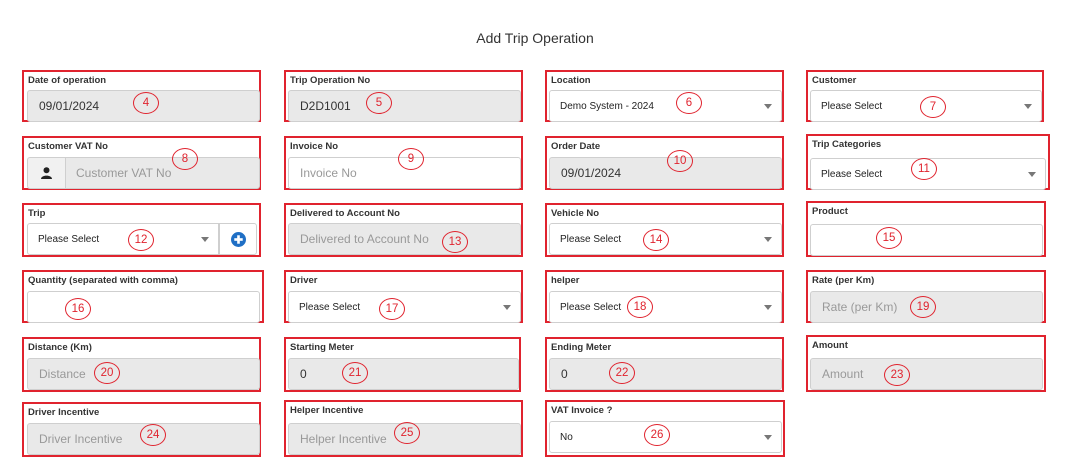  I want to click on driver-incentive-placeholder: Driver Incentive, so click(81, 439).